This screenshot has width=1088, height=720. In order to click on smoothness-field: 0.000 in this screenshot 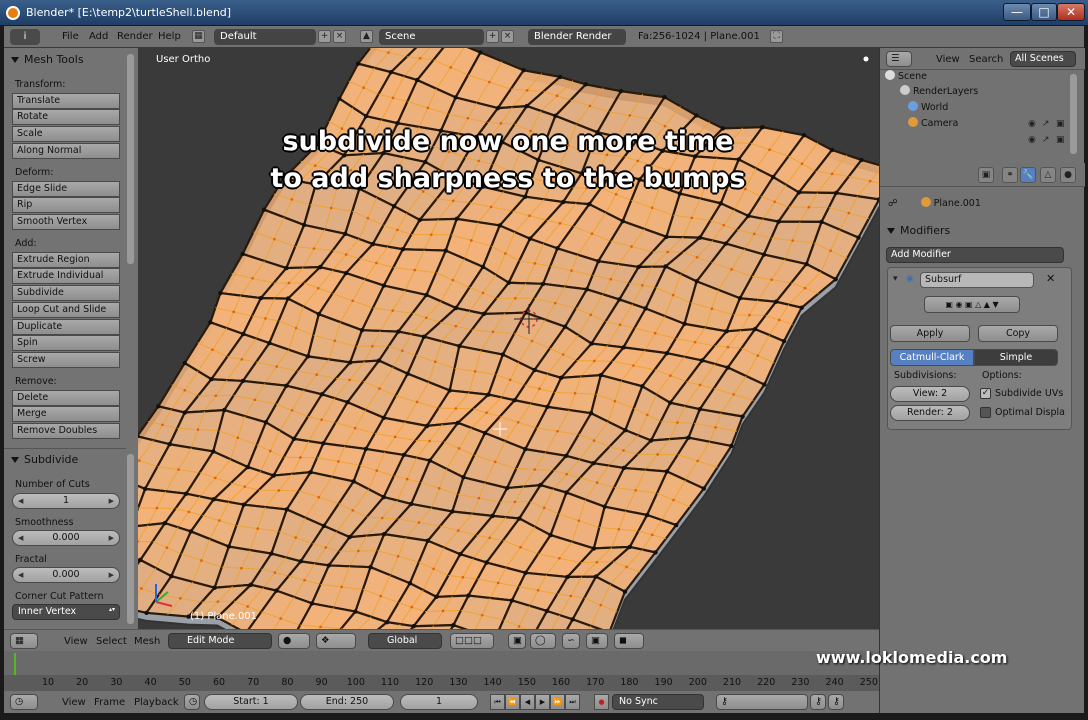, I will do `click(66, 538)`.